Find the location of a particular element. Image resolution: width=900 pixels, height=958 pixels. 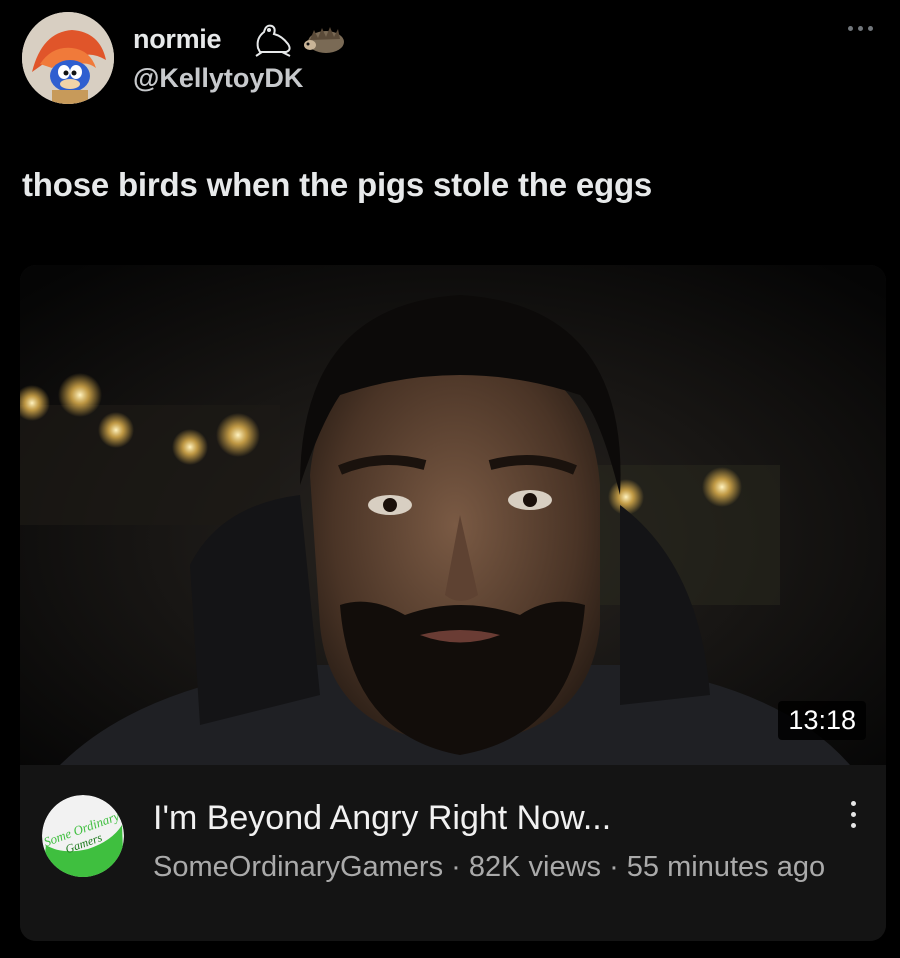

video-duration: 13:18 is located at coordinates (822, 720).